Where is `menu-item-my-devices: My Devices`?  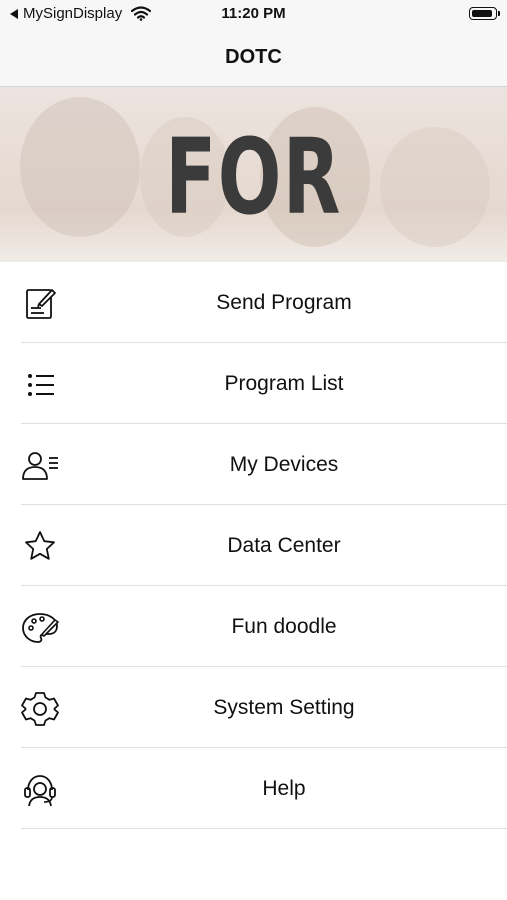 menu-item-my-devices: My Devices is located at coordinates (253, 464).